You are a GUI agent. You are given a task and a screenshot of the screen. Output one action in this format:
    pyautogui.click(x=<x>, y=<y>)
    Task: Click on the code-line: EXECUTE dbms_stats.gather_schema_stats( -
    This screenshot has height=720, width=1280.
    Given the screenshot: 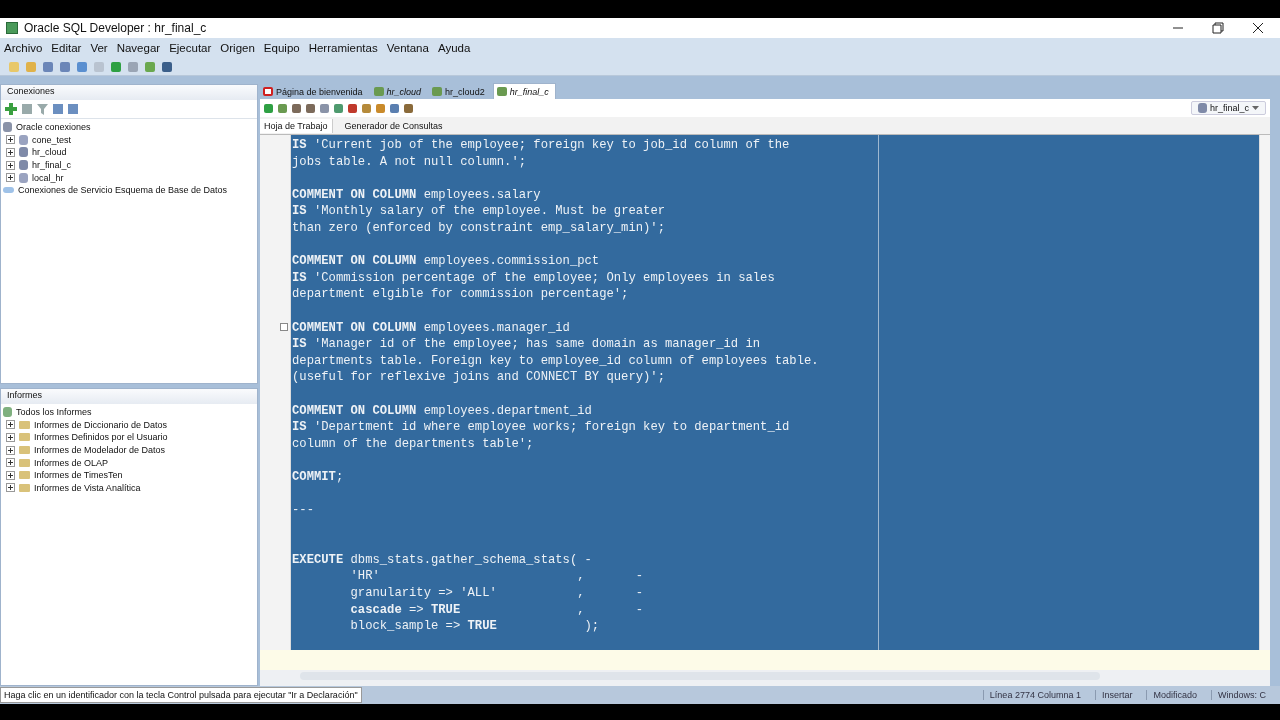 What is the action you would take?
    pyautogui.click(x=442, y=559)
    